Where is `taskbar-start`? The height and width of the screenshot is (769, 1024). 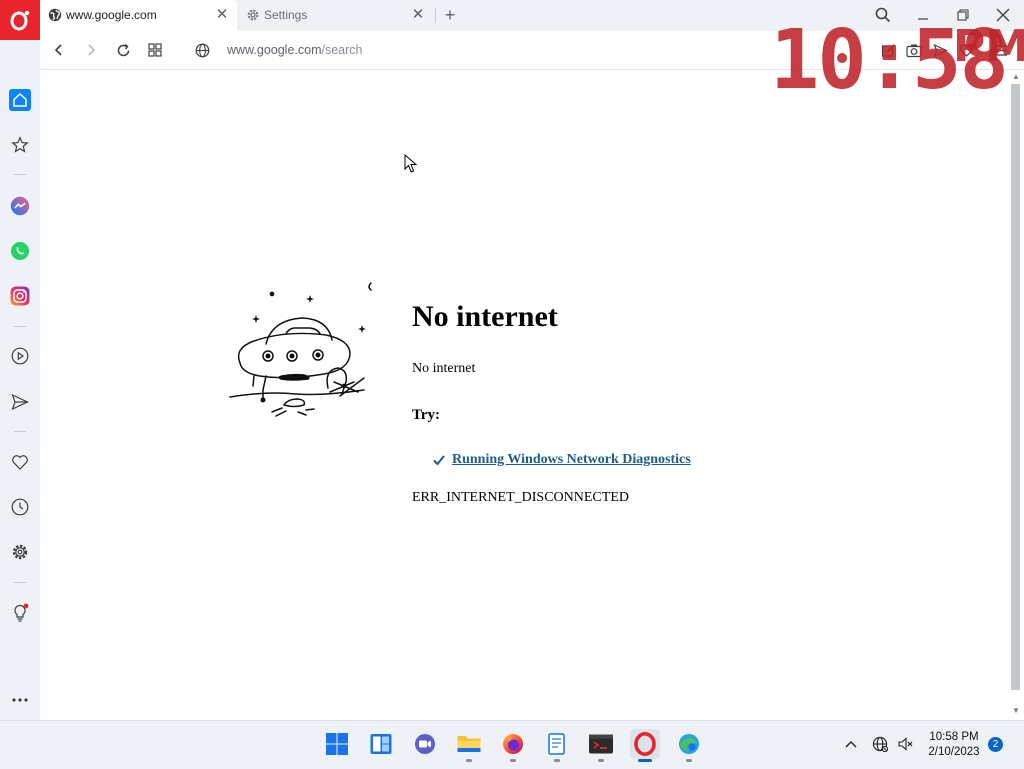
taskbar-start is located at coordinates (337, 744).